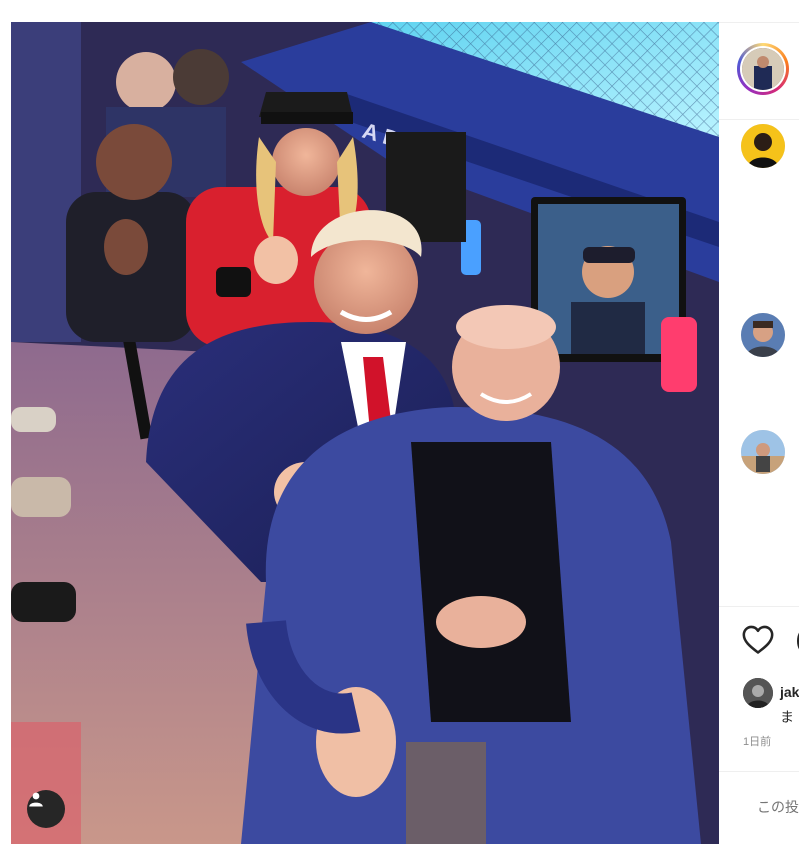 Image resolution: width=799 pixels, height=849 pixels. I want to click on actions-divider, so click(759, 606).